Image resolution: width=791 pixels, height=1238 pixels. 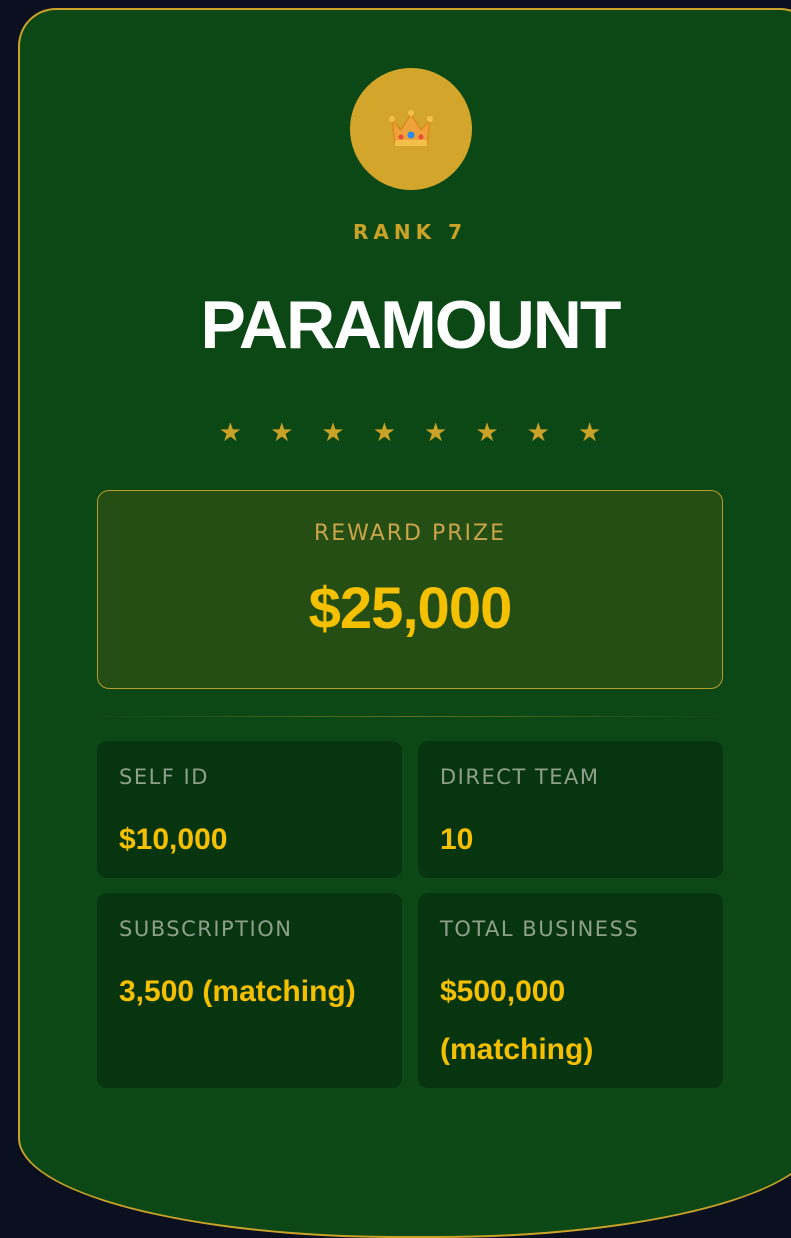 What do you see at coordinates (410, 232) in the screenshot?
I see `rank-label: RANK 7` at bounding box center [410, 232].